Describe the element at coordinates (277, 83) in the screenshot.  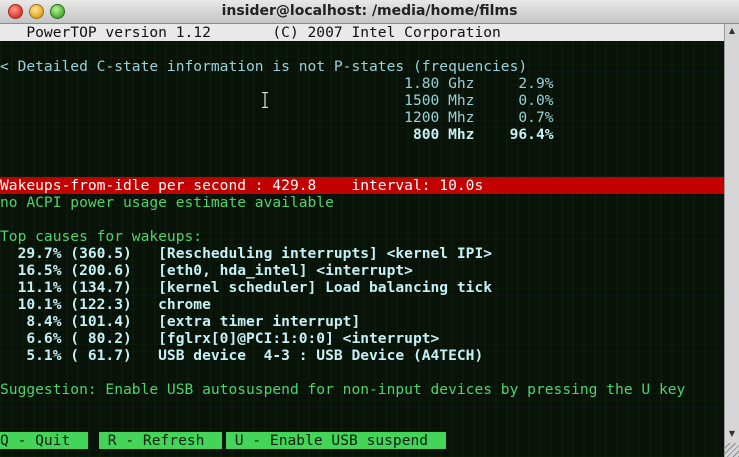
I see `pstate-row: 1.80 Ghz 2.9%` at that location.